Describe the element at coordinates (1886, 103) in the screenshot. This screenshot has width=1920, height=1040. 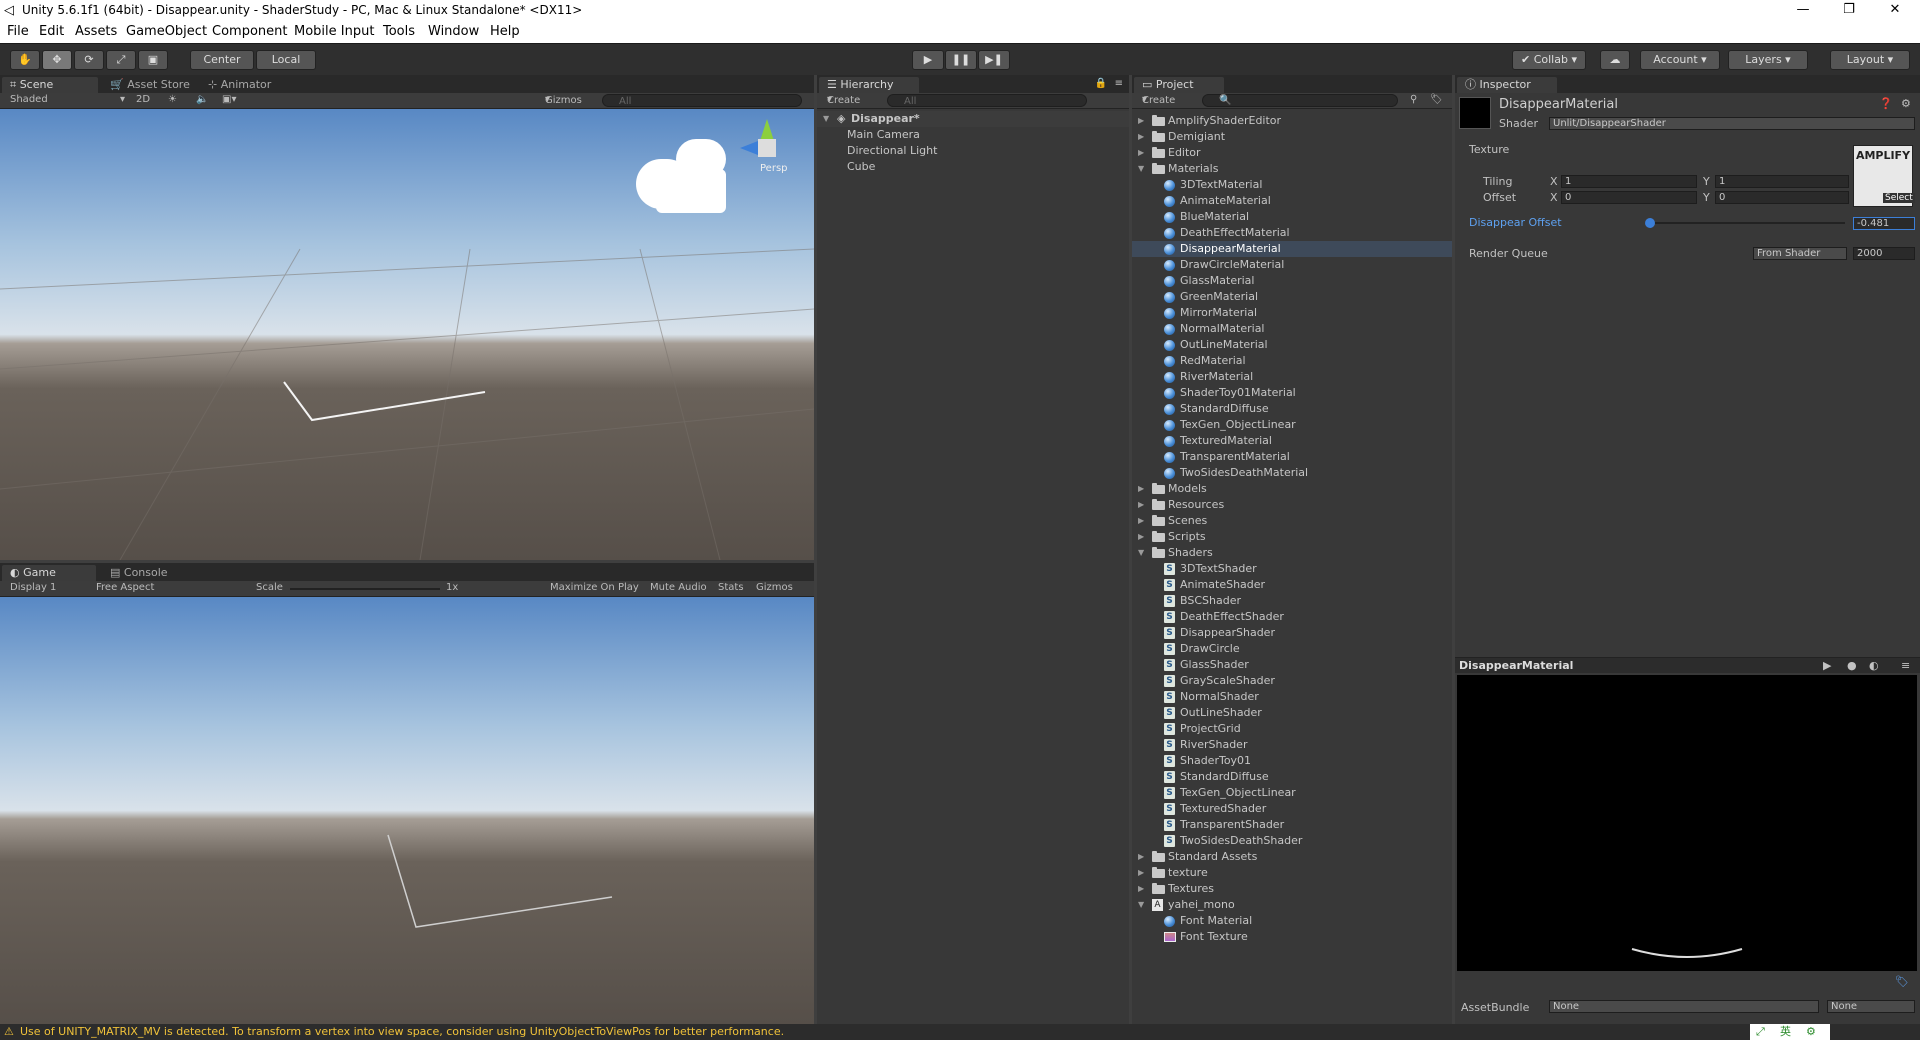
I see `help-icon: ❓` at that location.